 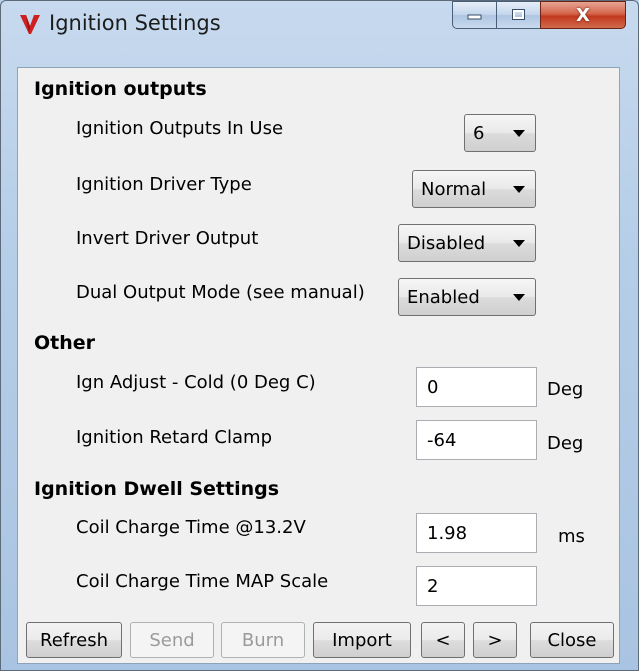 I want to click on dual-output-mode-select: Enabled, so click(x=467, y=297).